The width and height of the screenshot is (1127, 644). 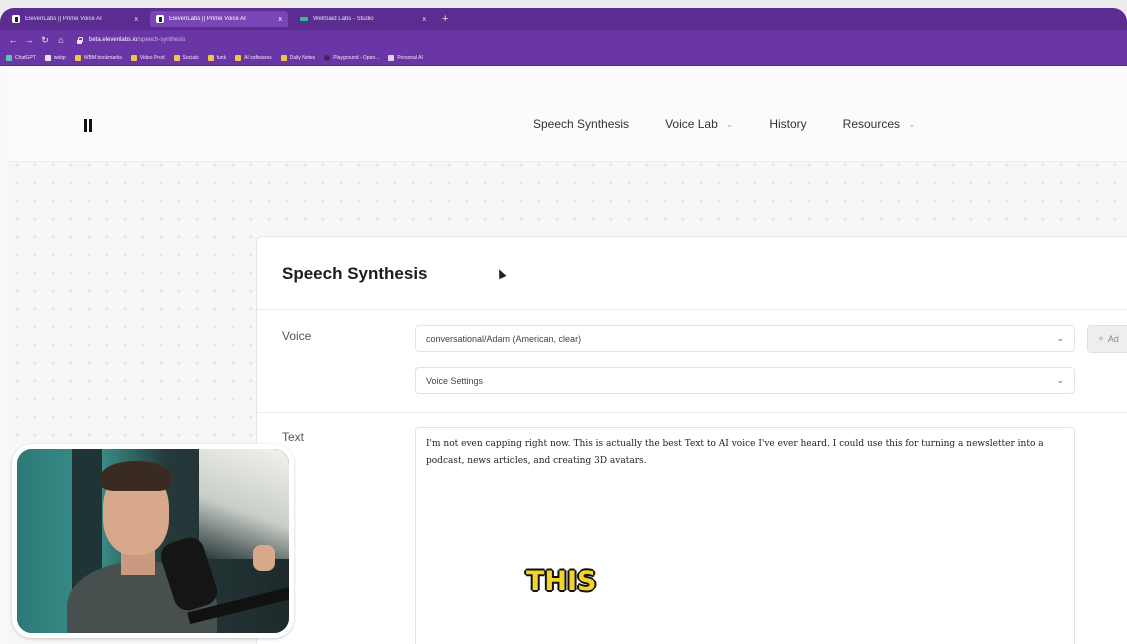 I want to click on nav-label: Speech Synthesis, so click(x=581, y=124).